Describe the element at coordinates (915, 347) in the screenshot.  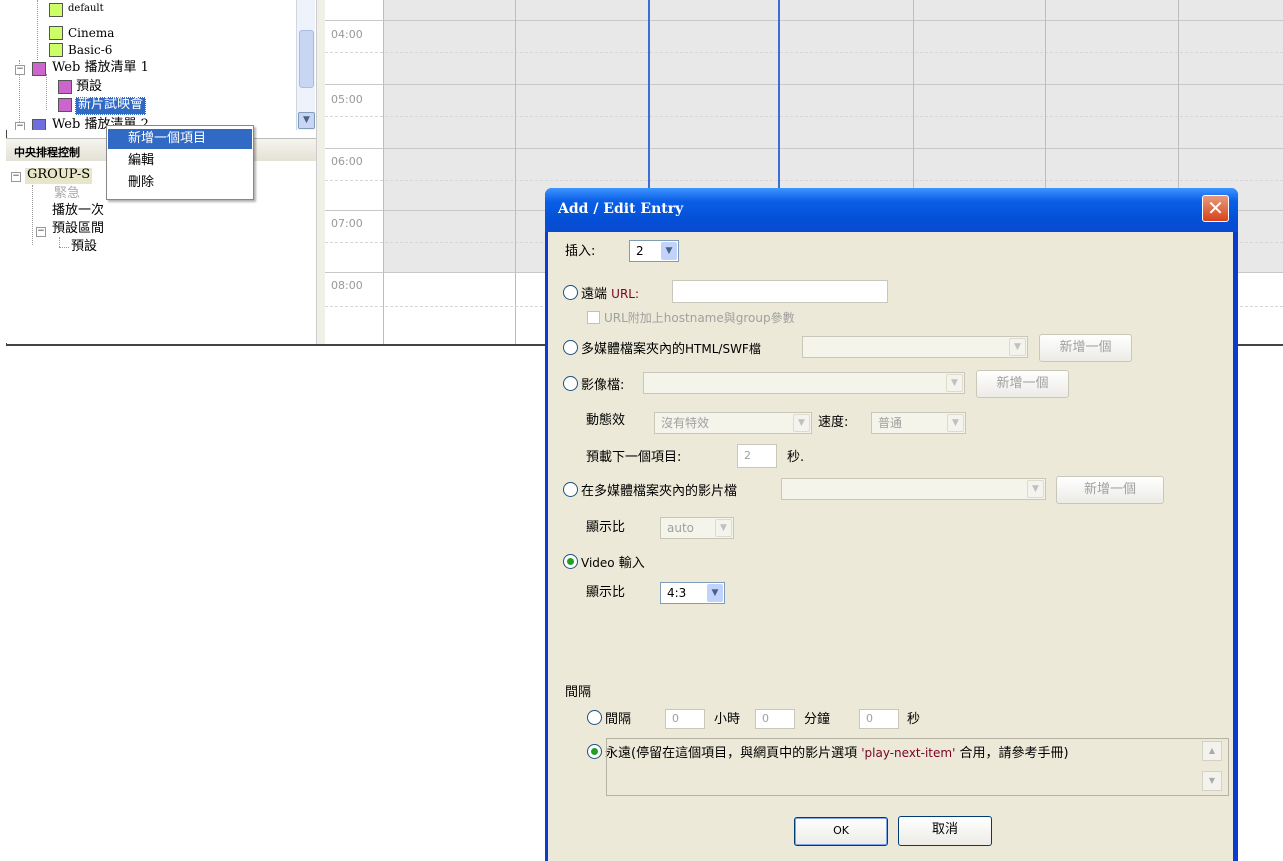
I see `html-swf-select: ▼` at that location.